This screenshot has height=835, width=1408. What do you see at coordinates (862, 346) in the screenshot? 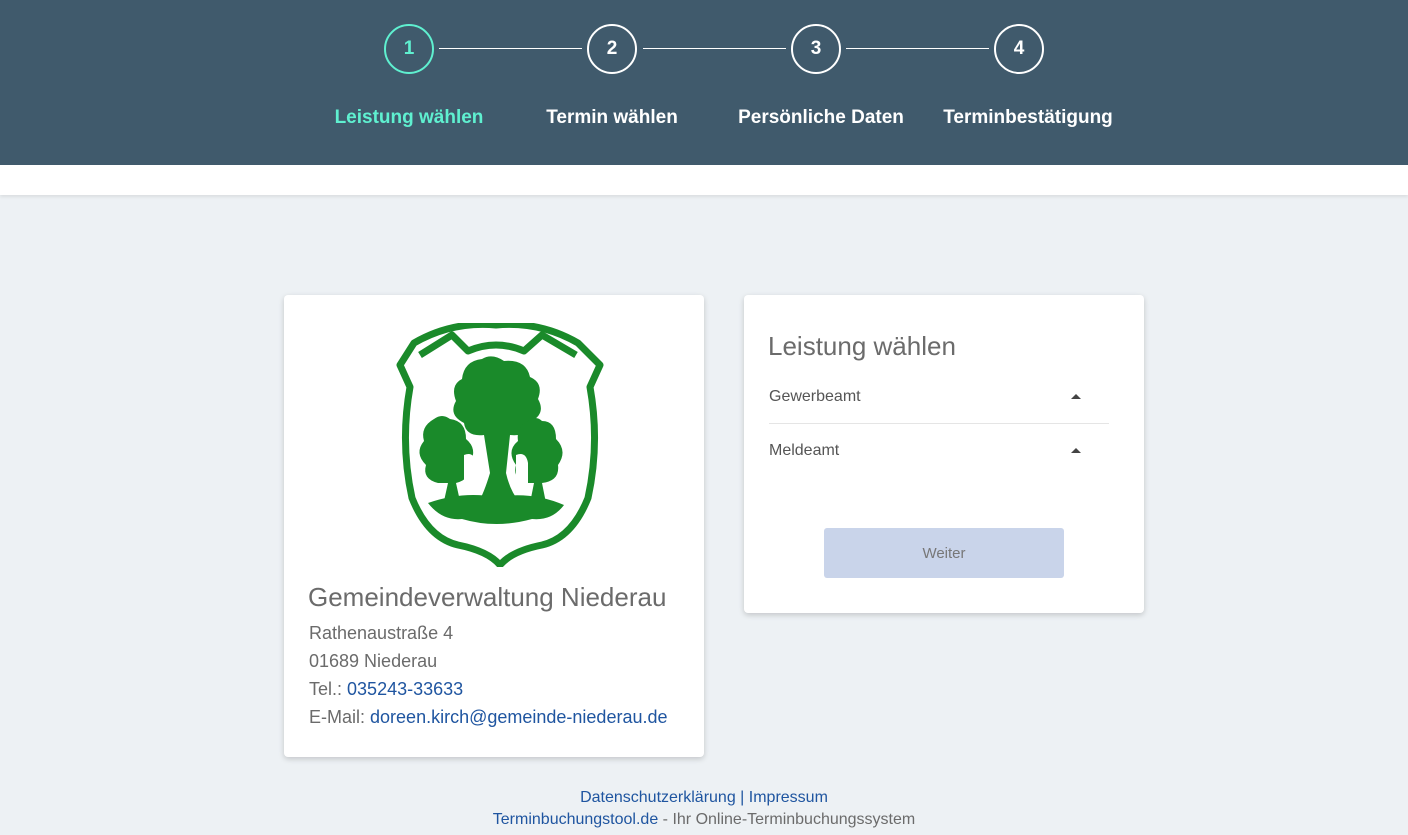
I see `service-card-title: Leistung wählen` at bounding box center [862, 346].